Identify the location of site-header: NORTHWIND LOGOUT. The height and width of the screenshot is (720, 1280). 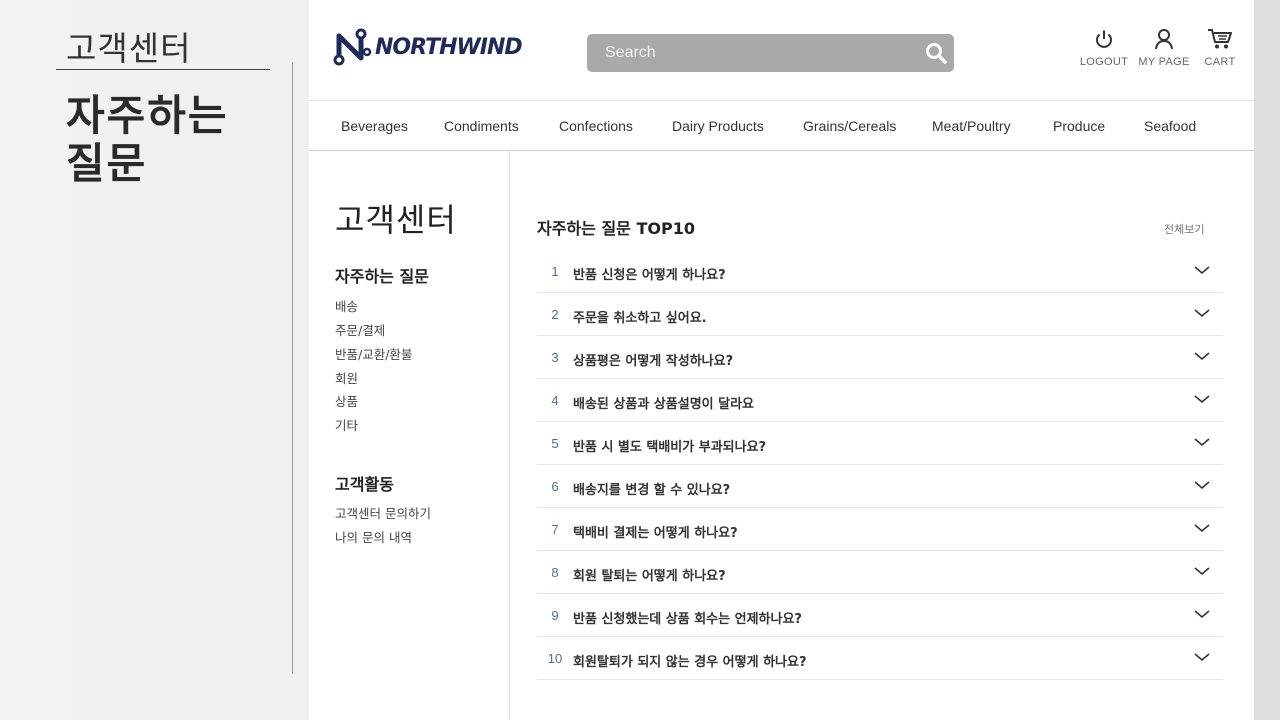
(781, 50).